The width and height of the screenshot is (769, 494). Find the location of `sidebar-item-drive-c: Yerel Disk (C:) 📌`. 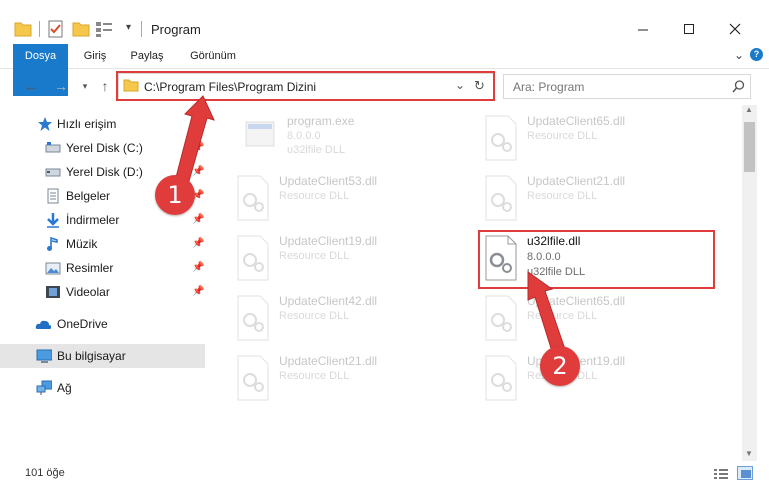

sidebar-item-drive-c: Yerel Disk (C:) 📌 is located at coordinates (102, 148).